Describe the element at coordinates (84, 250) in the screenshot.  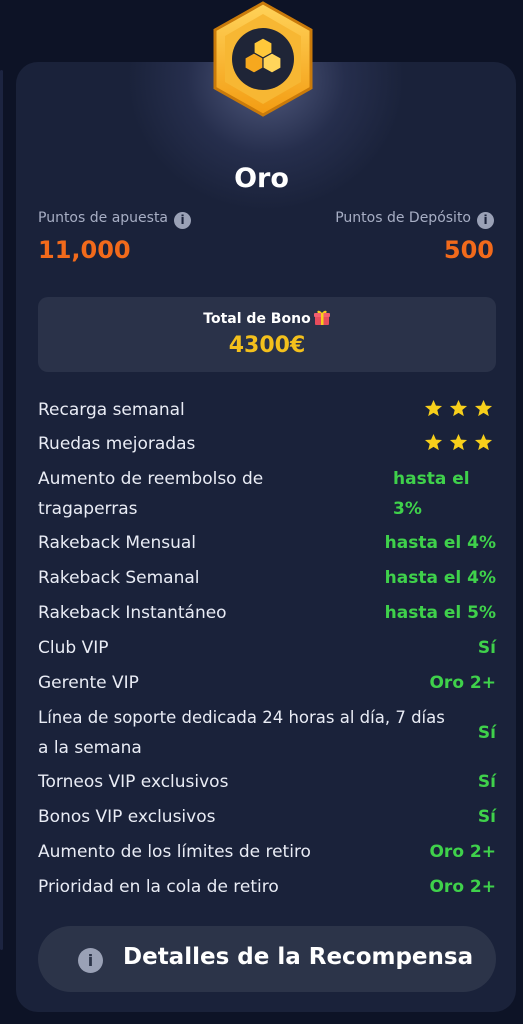
I see `bet-points-value: 11,000` at that location.